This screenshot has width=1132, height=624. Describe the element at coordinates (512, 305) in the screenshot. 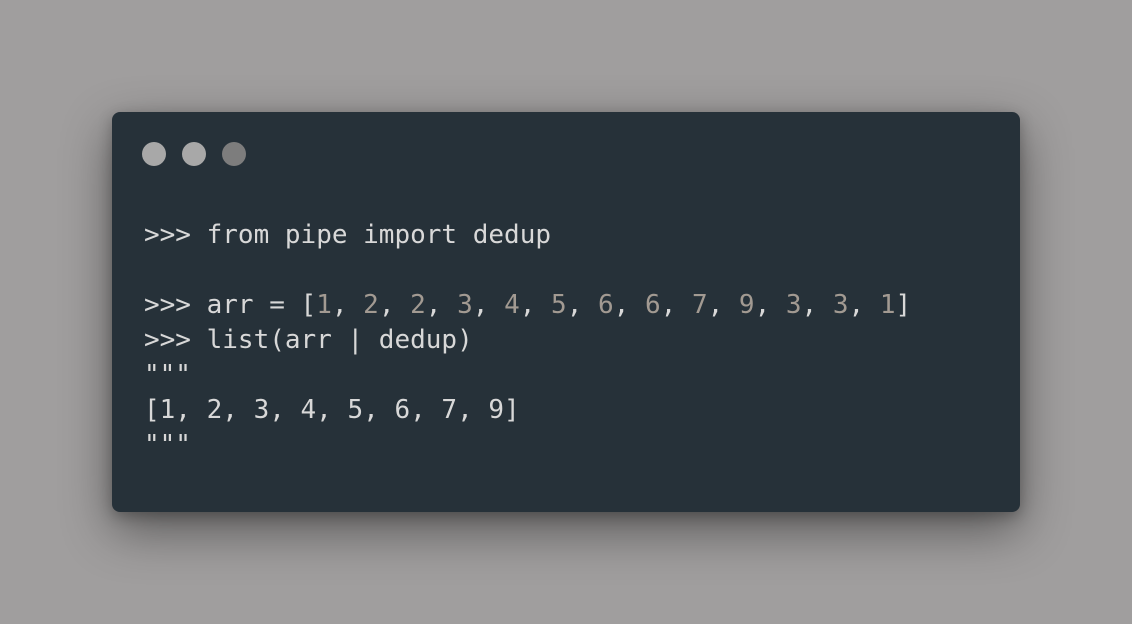

I see `arr-number: 4` at that location.